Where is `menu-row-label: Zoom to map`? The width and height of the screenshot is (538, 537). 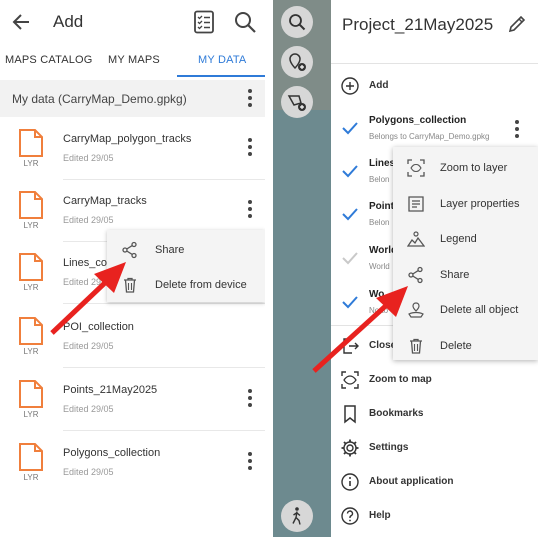
menu-row-label: Zoom to map is located at coordinates (400, 379).